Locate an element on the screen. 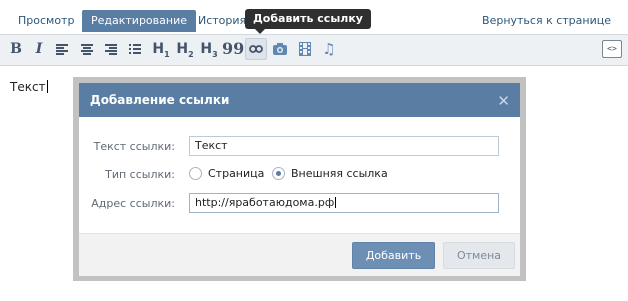 This screenshot has width=628, height=301. radio-external-label: Внешняя ссылка is located at coordinates (339, 173).